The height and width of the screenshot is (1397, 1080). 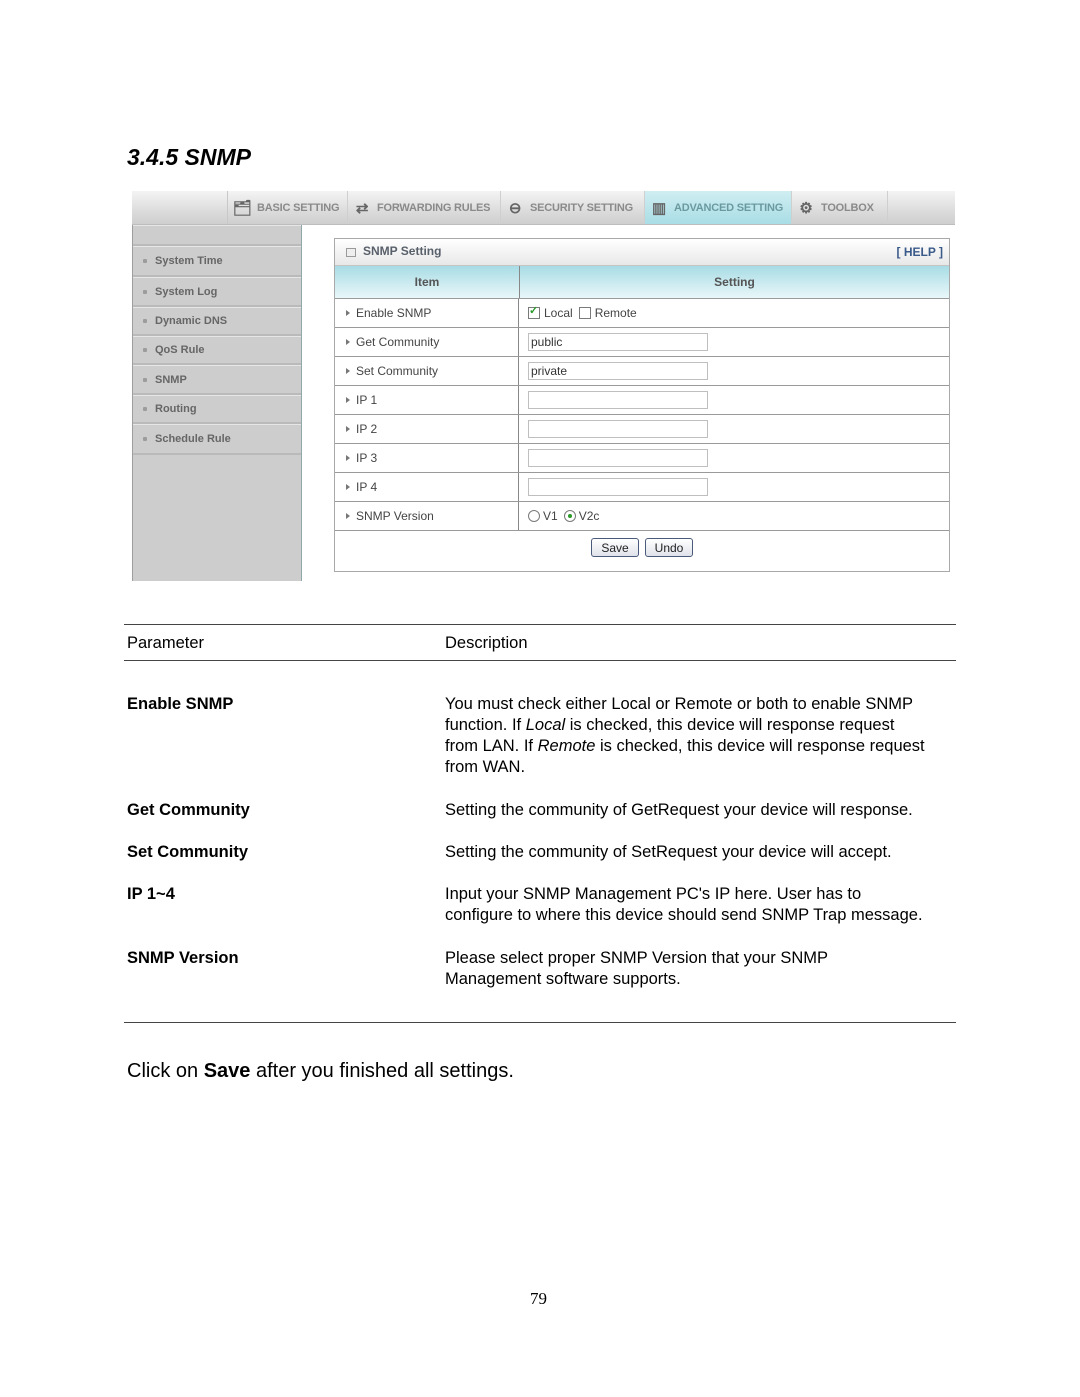 I want to click on tab-toolbox: ⚙ TOOLBOX, so click(x=840, y=207).